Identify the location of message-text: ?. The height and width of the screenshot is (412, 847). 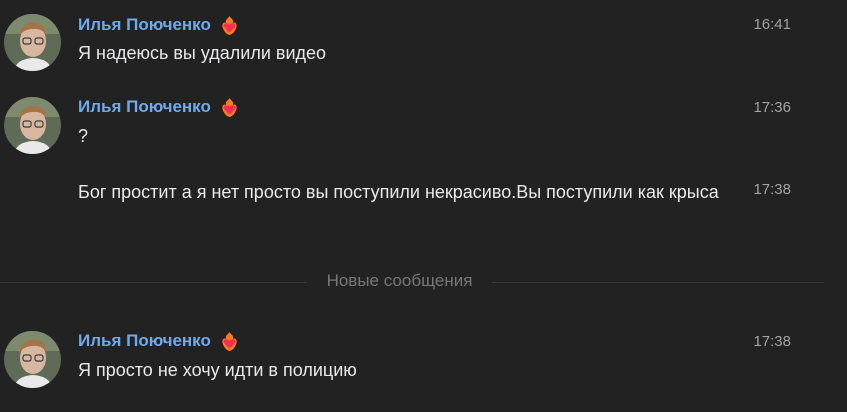
(83, 136).